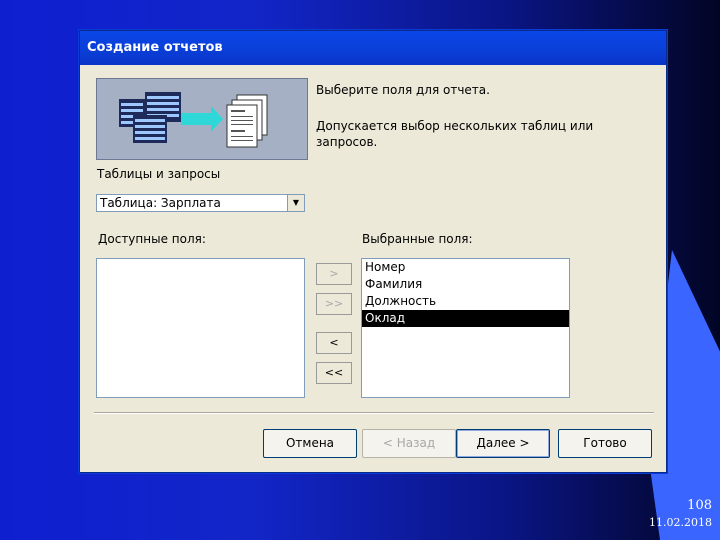 This screenshot has width=720, height=540. I want to click on button-divider, so click(374, 413).